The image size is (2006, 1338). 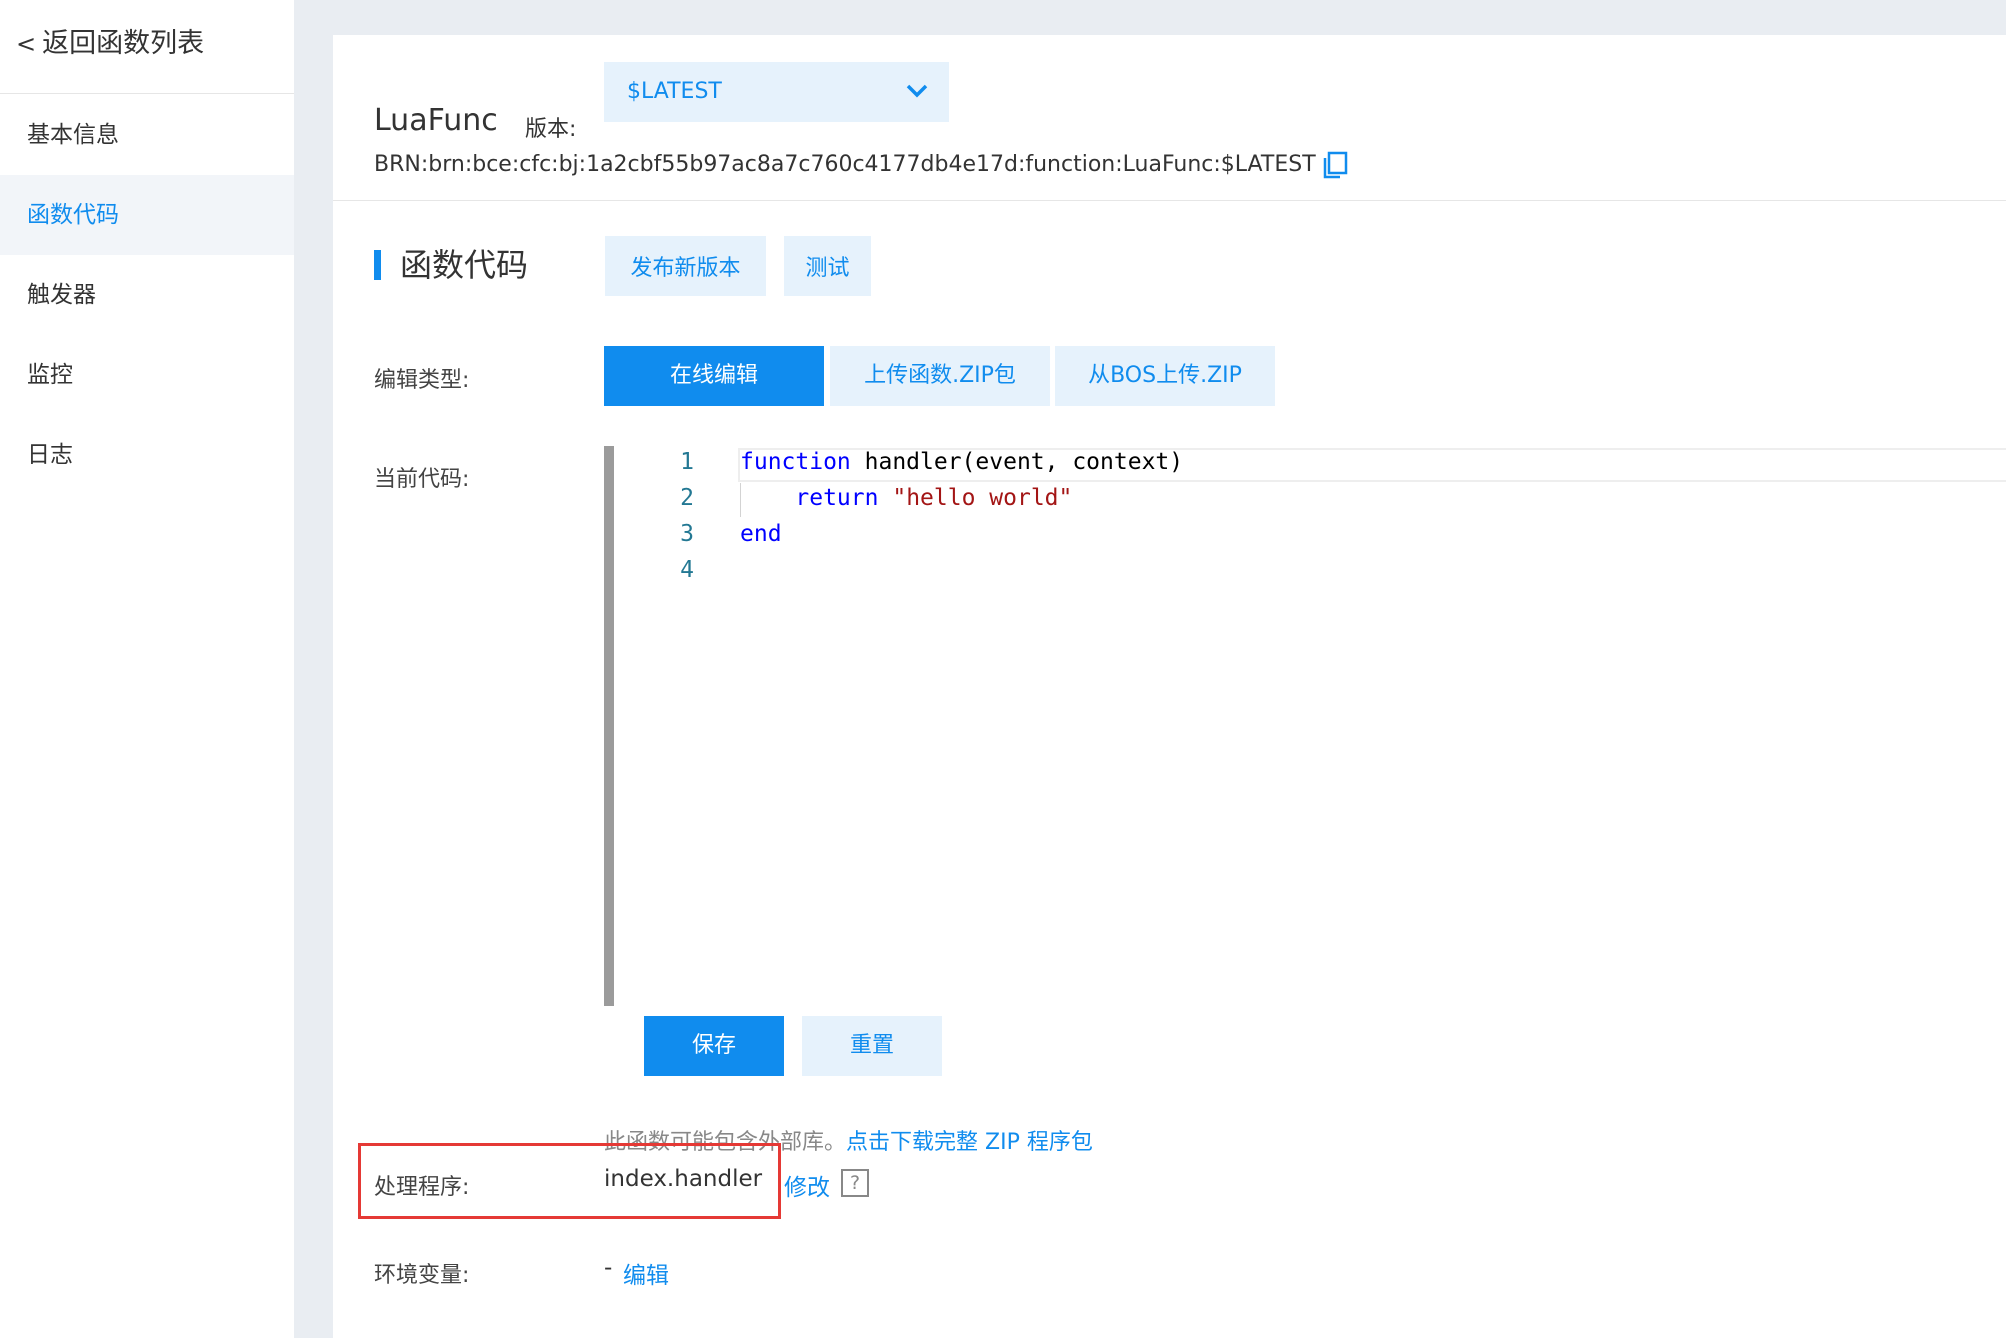 I want to click on function-name: LuaFunc, so click(x=436, y=120).